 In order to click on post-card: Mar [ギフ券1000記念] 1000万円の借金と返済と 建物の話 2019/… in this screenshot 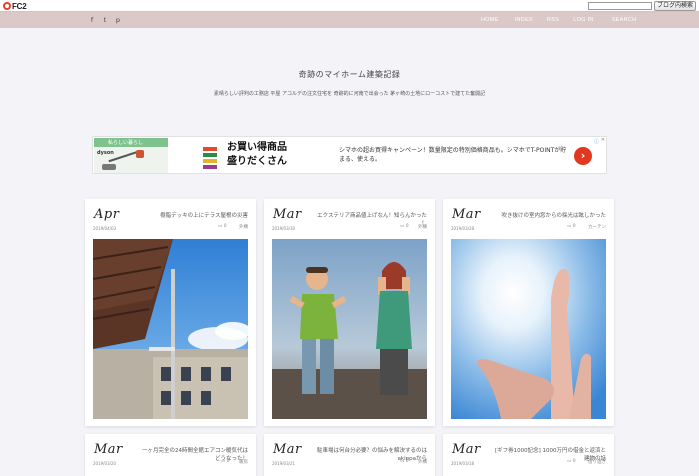, I will do `click(528, 455)`.